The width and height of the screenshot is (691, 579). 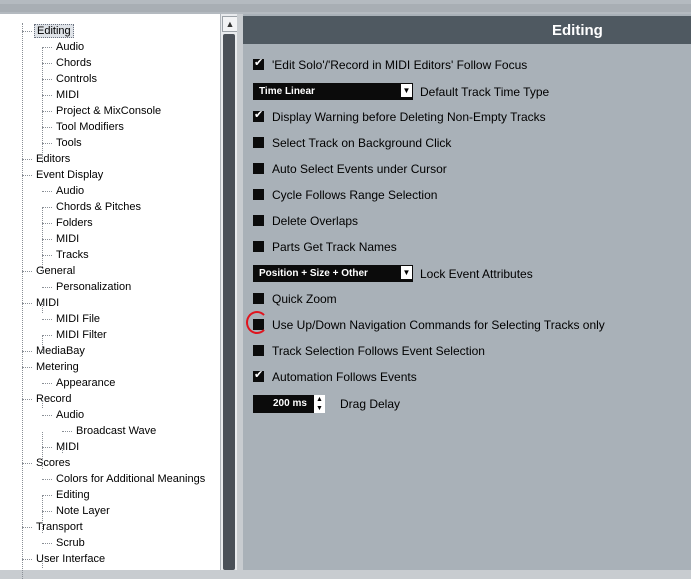 I want to click on stepper-up-icon: ▲, so click(x=319, y=399).